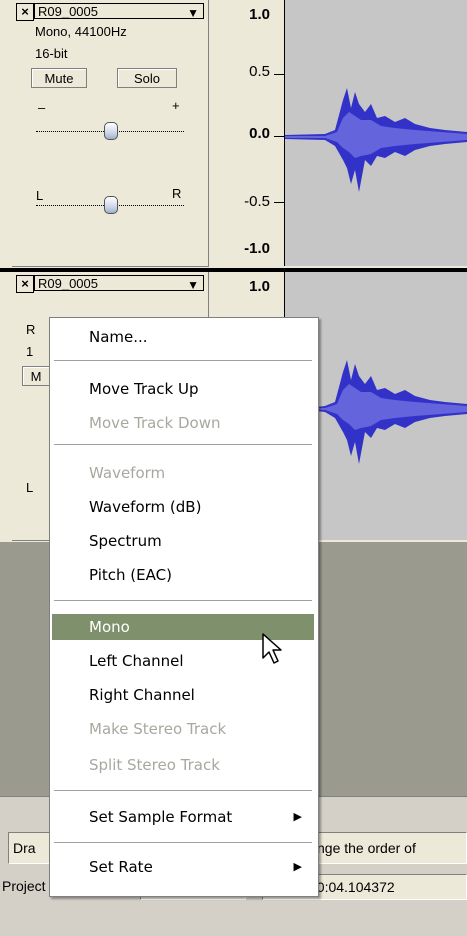 The width and height of the screenshot is (467, 936). I want to click on mute-button: M, so click(36, 376).